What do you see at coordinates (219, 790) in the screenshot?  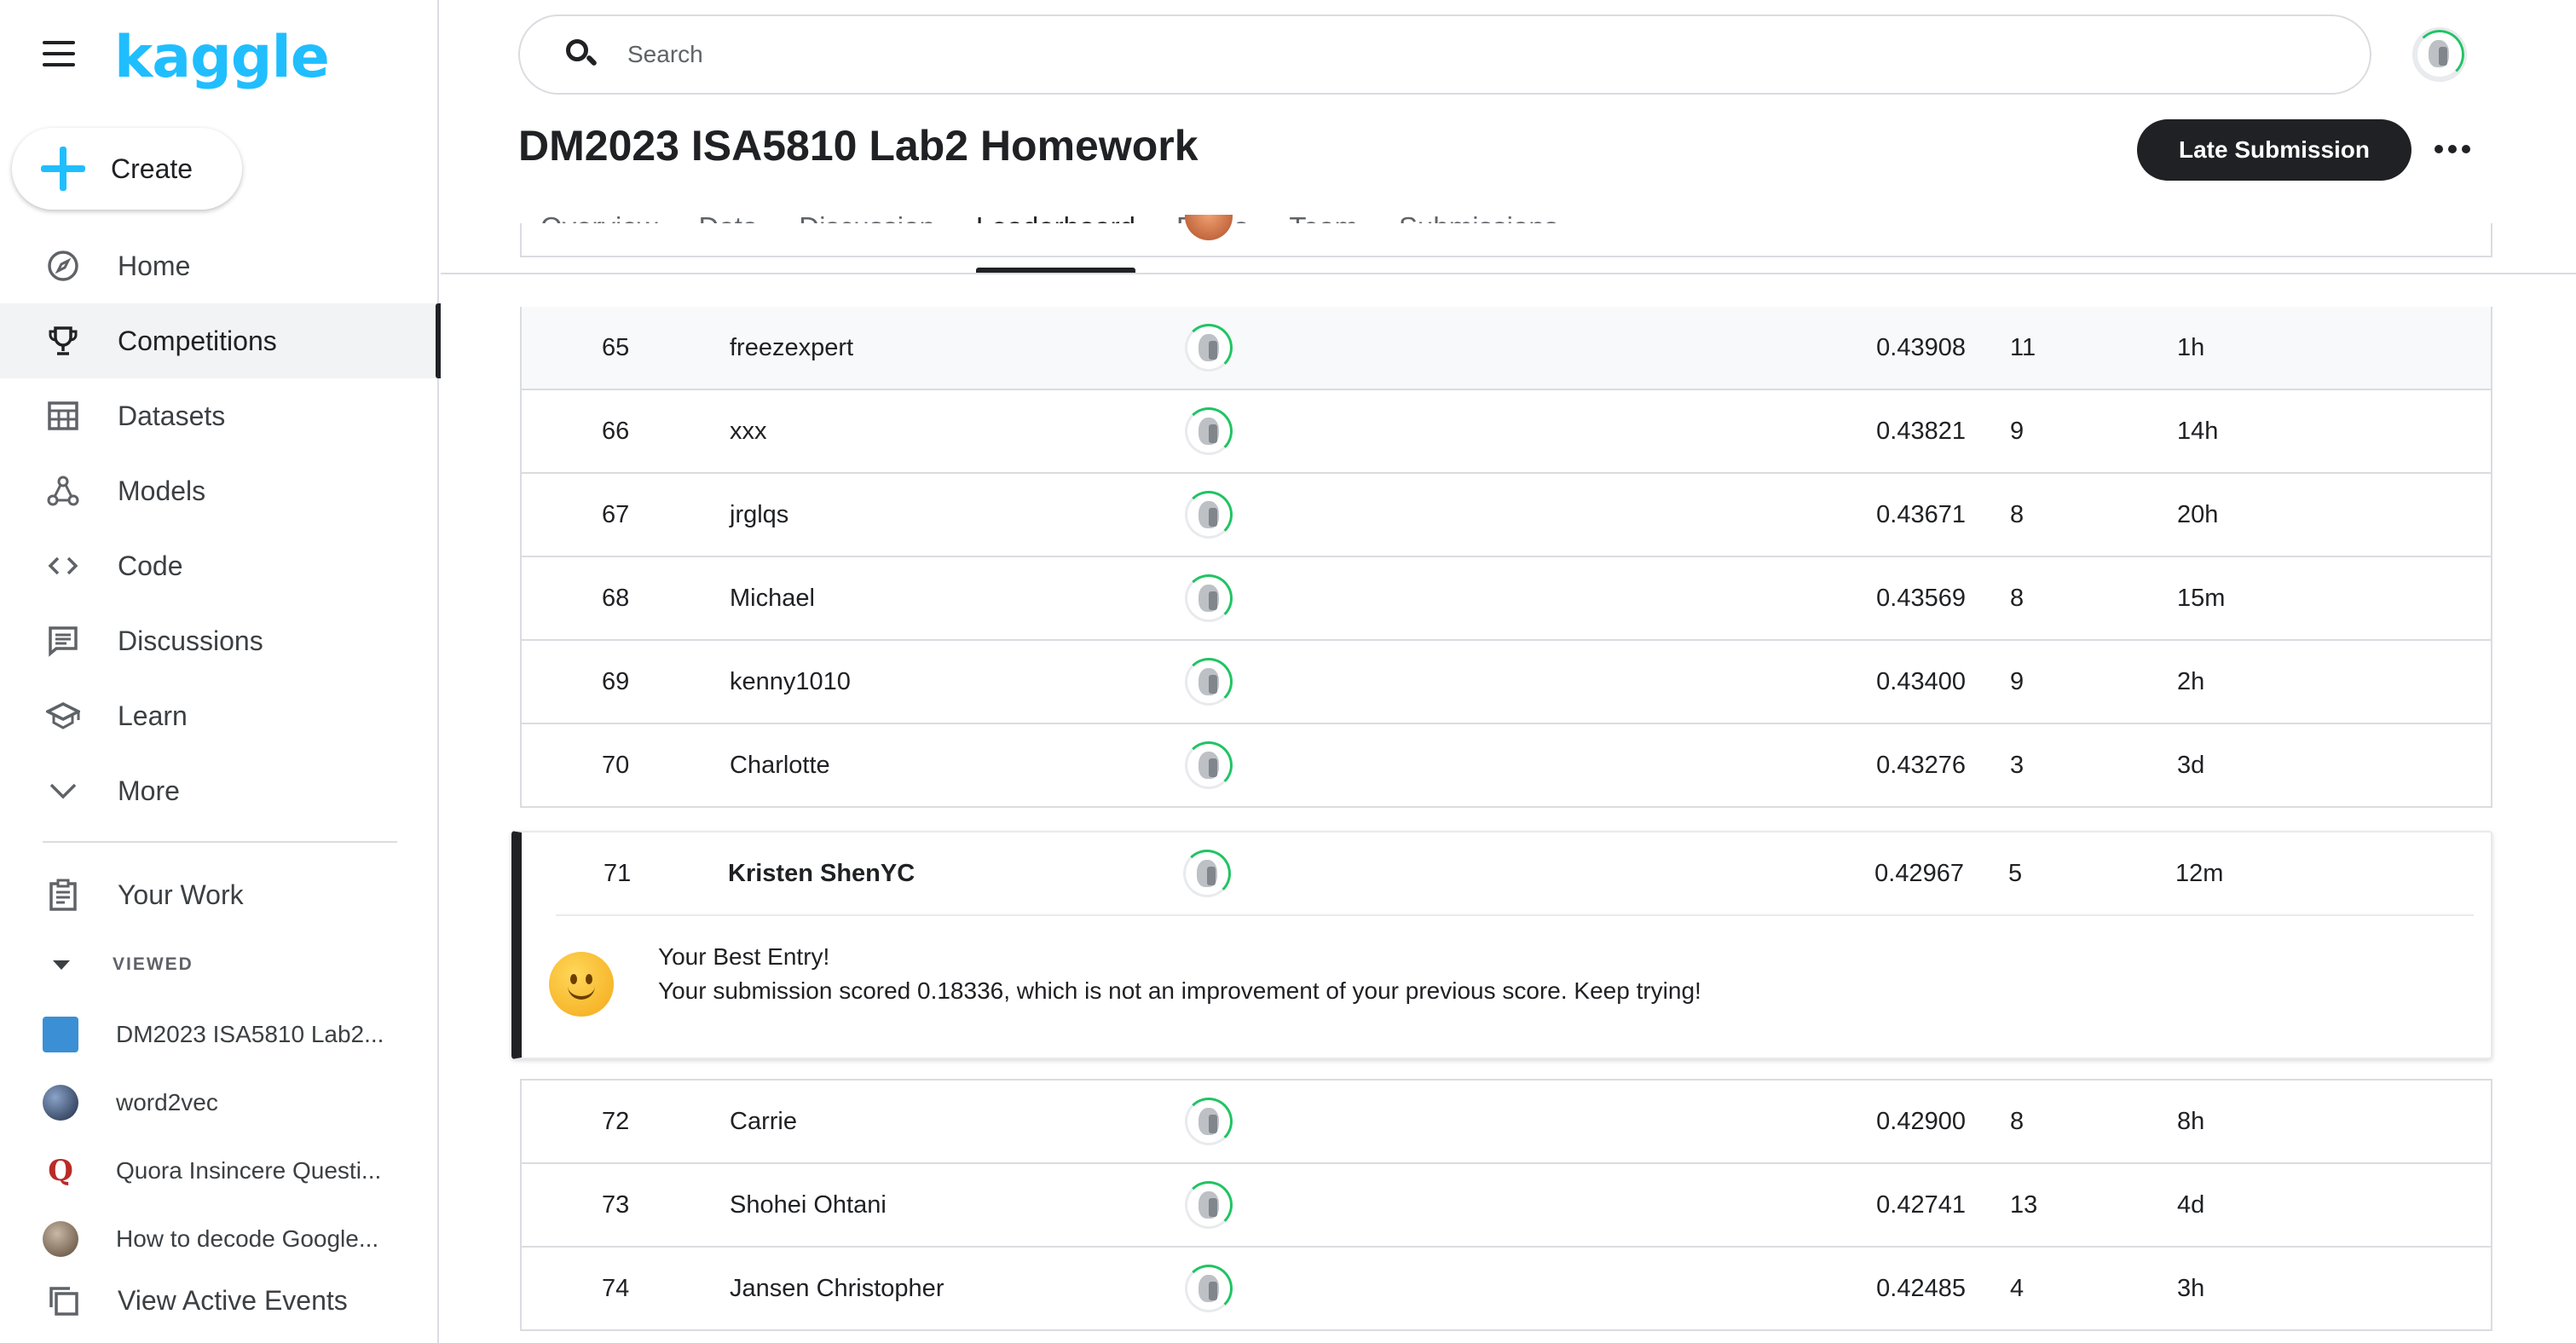 I see `nav-item-more: More` at bounding box center [219, 790].